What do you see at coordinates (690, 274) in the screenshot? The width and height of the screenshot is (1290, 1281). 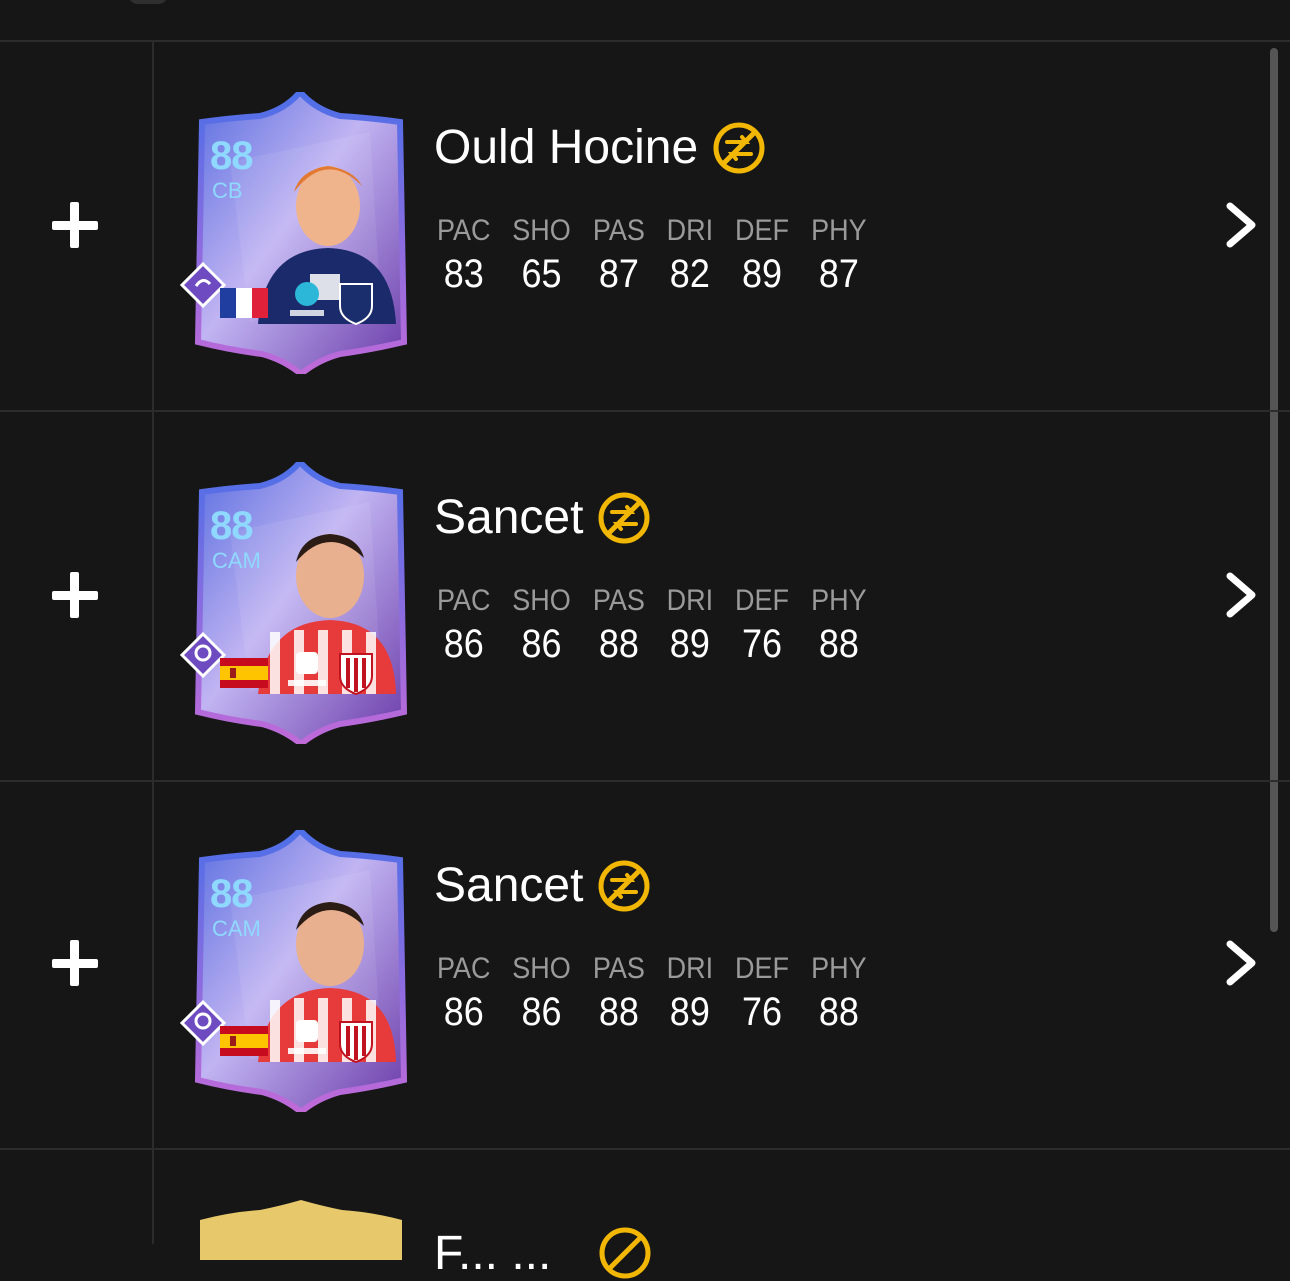 I see `stat-value: 82` at bounding box center [690, 274].